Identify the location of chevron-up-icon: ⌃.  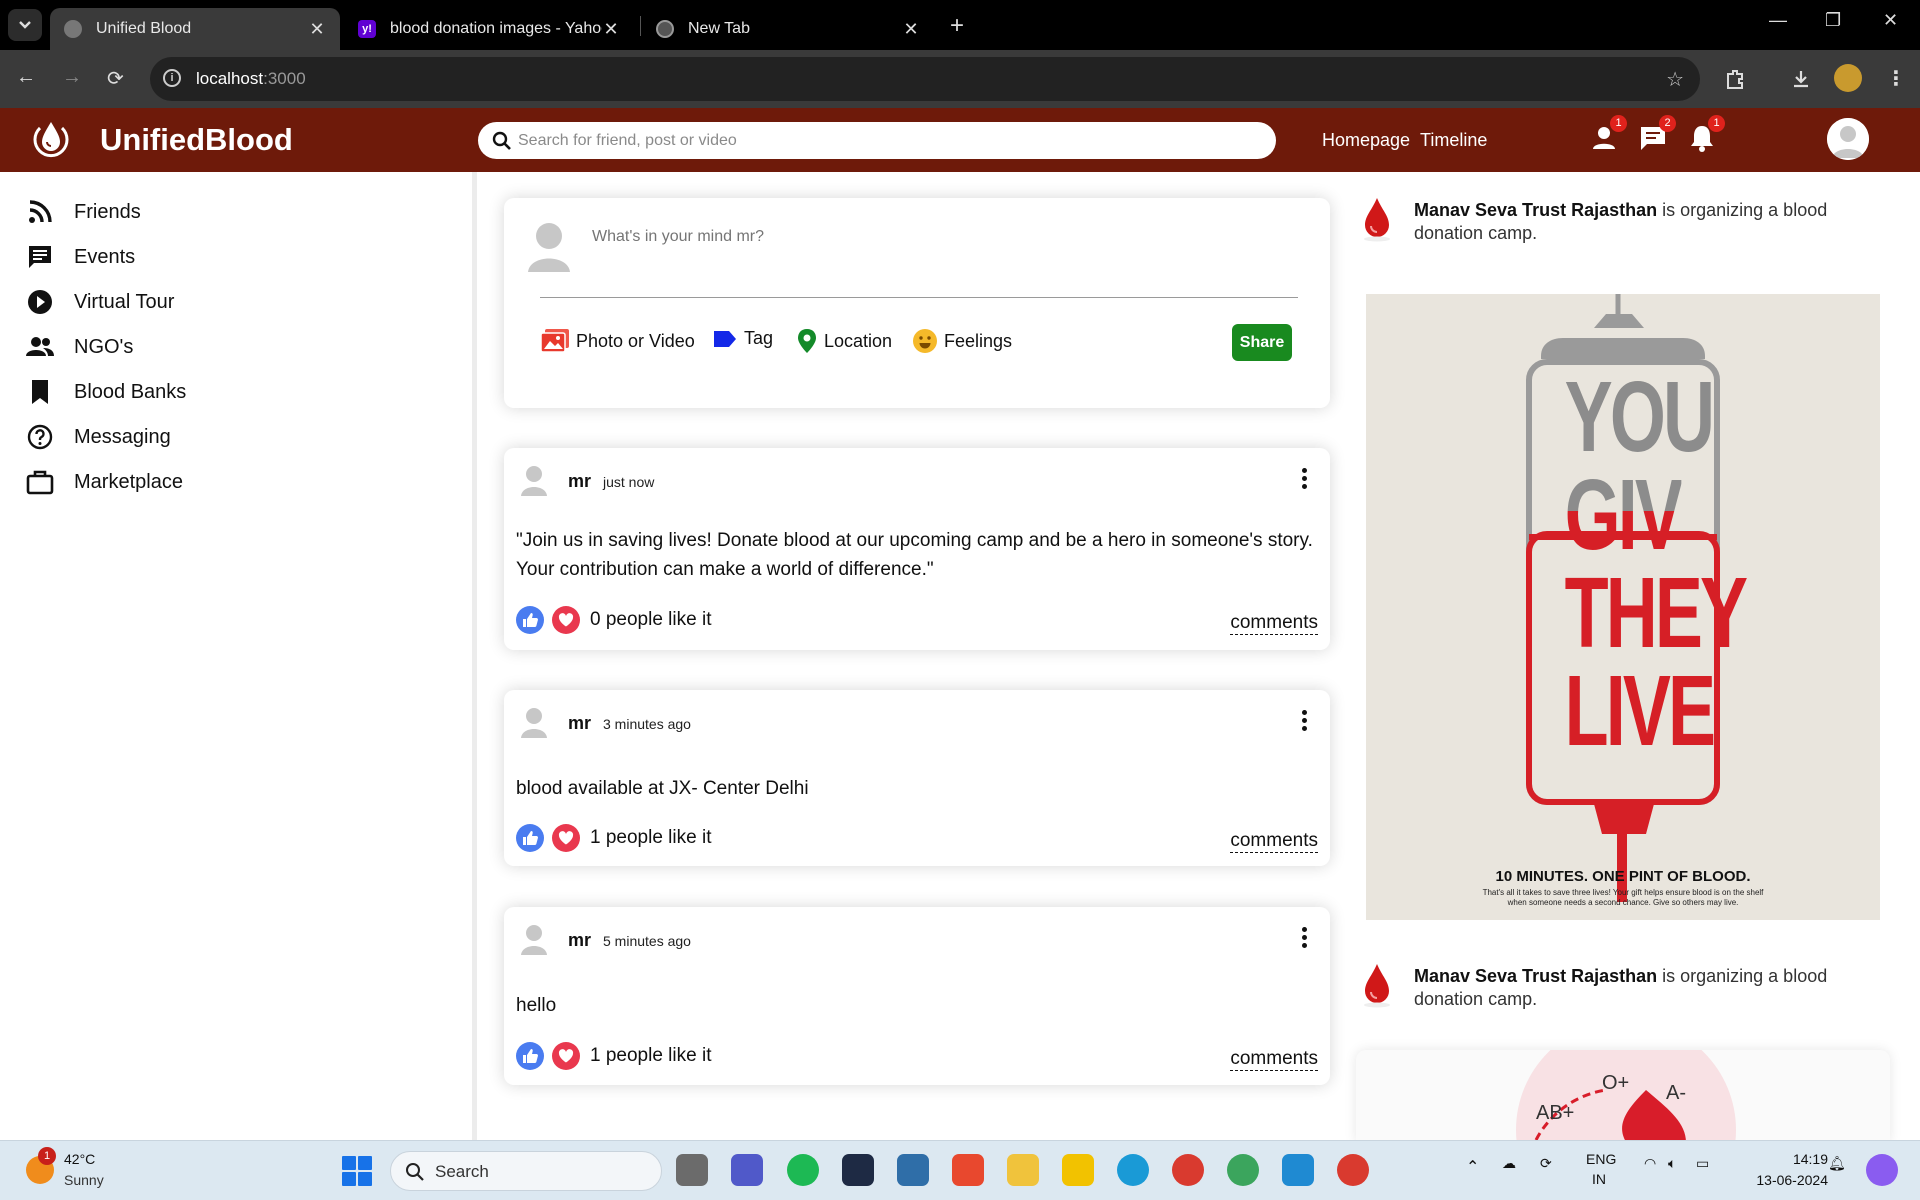
(1472, 1167).